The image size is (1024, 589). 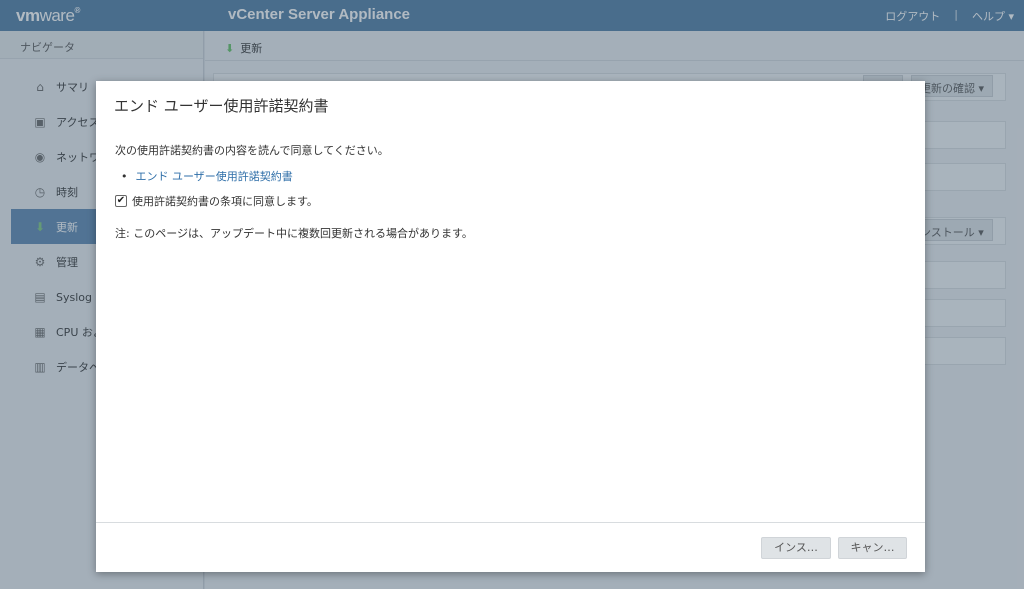 What do you see at coordinates (294, 233) in the screenshot?
I see `note-text: 注: このページは、アップデート中に複数回更新される場合があります。` at bounding box center [294, 233].